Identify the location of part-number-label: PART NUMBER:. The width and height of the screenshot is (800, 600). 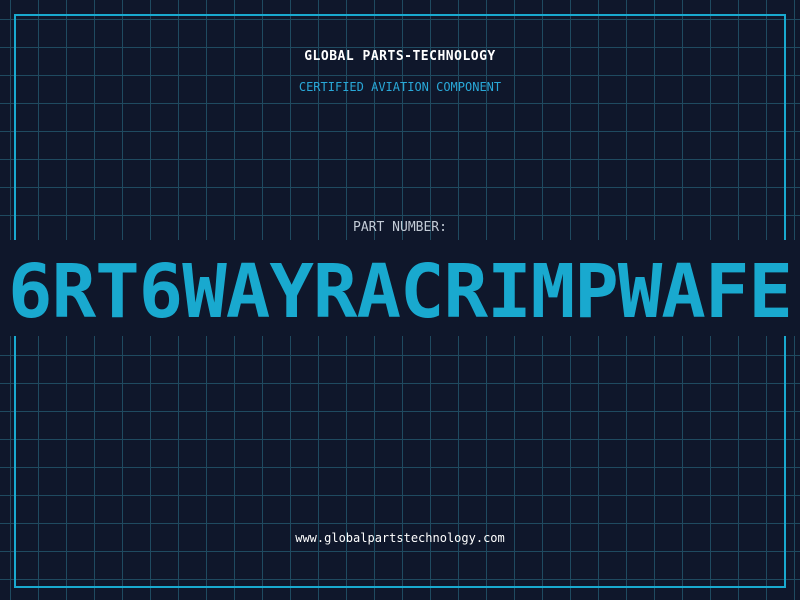
(400, 227).